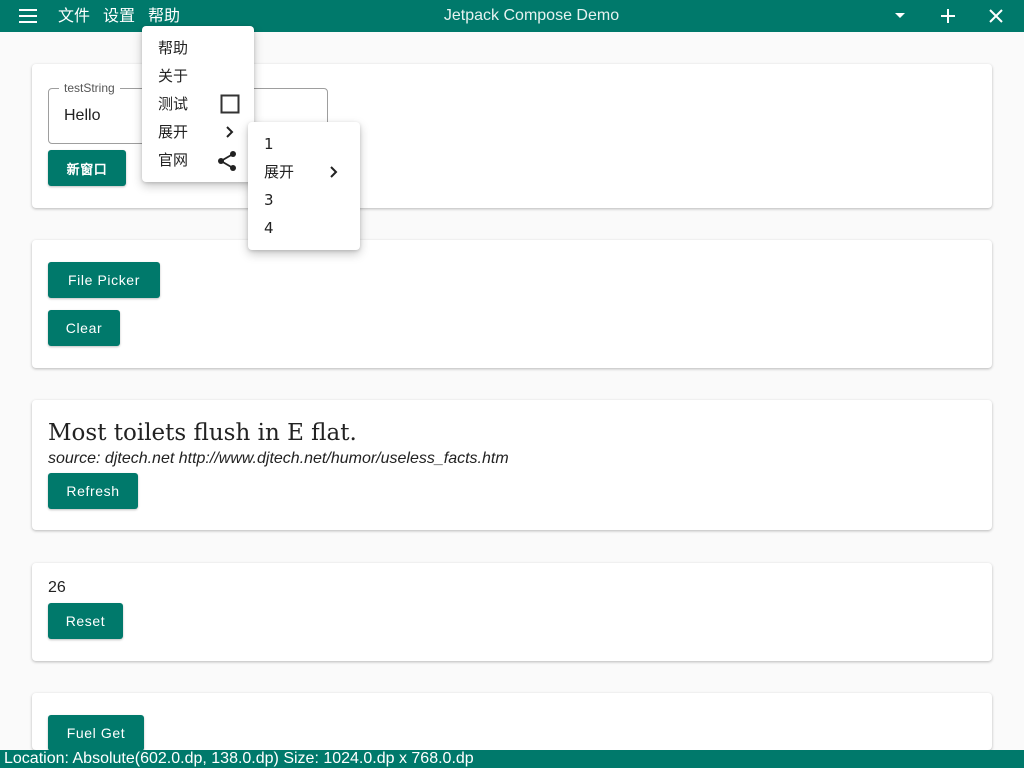 The height and width of the screenshot is (768, 1024). What do you see at coordinates (198, 76) in the screenshot?
I see `menu-item-about: 关于` at bounding box center [198, 76].